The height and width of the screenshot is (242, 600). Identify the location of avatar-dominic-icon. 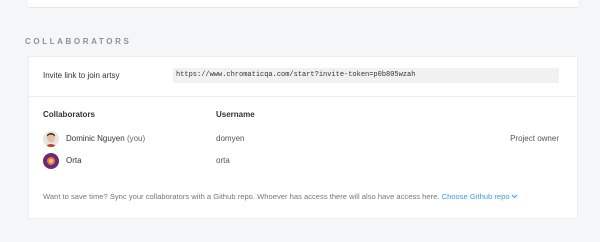
(51, 139).